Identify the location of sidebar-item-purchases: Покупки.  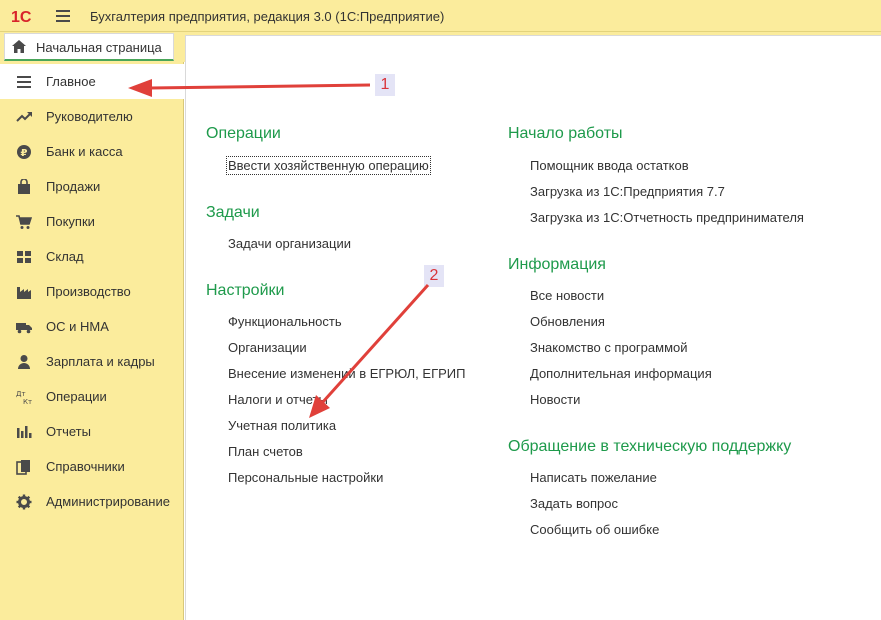
(92, 221).